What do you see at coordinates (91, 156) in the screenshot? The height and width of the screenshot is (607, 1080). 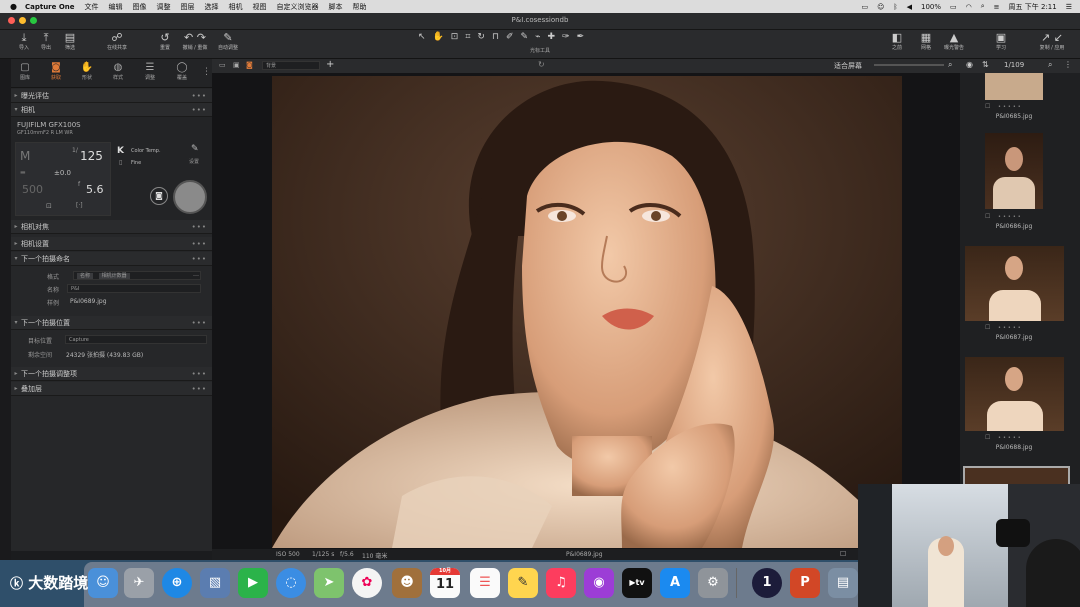 I see `shutter-value: 125` at bounding box center [91, 156].